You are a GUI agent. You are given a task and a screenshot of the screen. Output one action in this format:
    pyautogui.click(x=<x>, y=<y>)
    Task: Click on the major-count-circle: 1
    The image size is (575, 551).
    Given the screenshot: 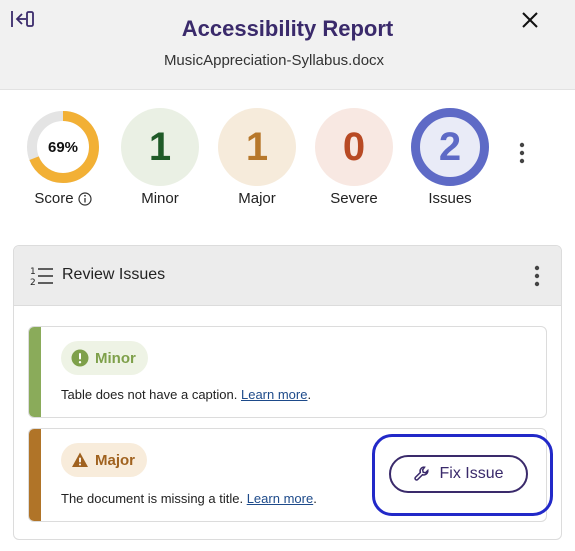 What is the action you would take?
    pyautogui.click(x=257, y=147)
    